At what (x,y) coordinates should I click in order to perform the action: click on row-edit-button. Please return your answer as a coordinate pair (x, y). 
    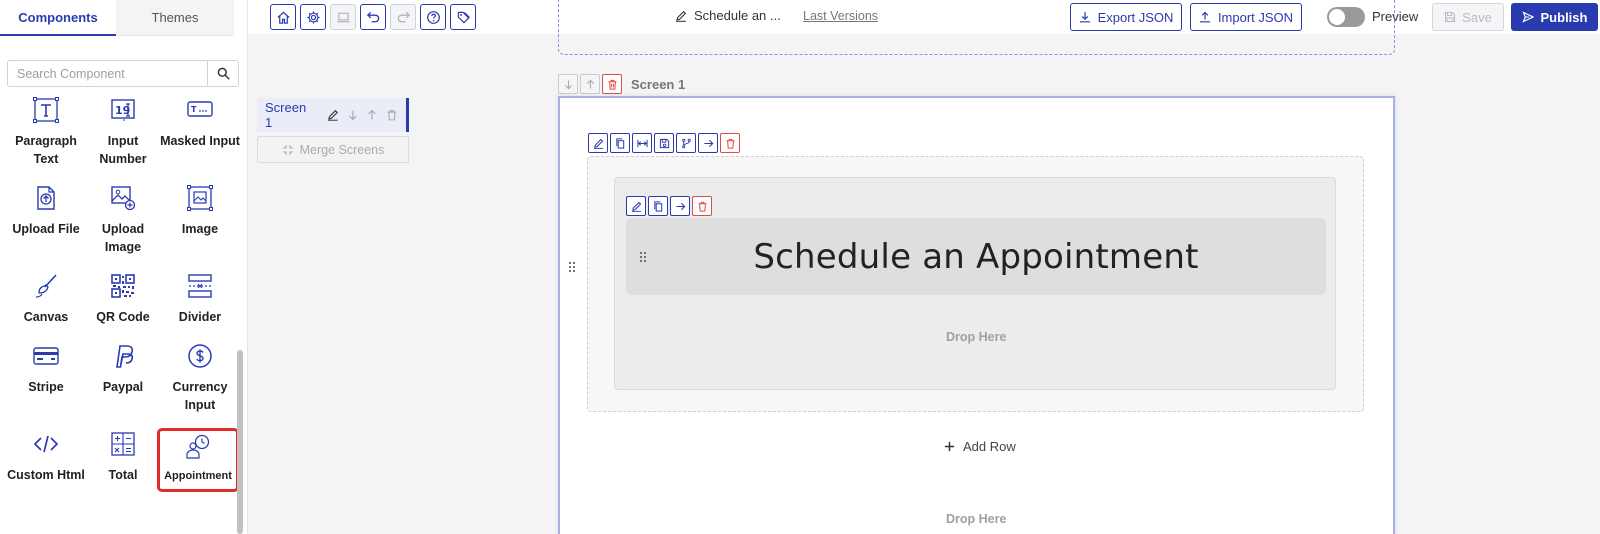
    Looking at the image, I should click on (598, 143).